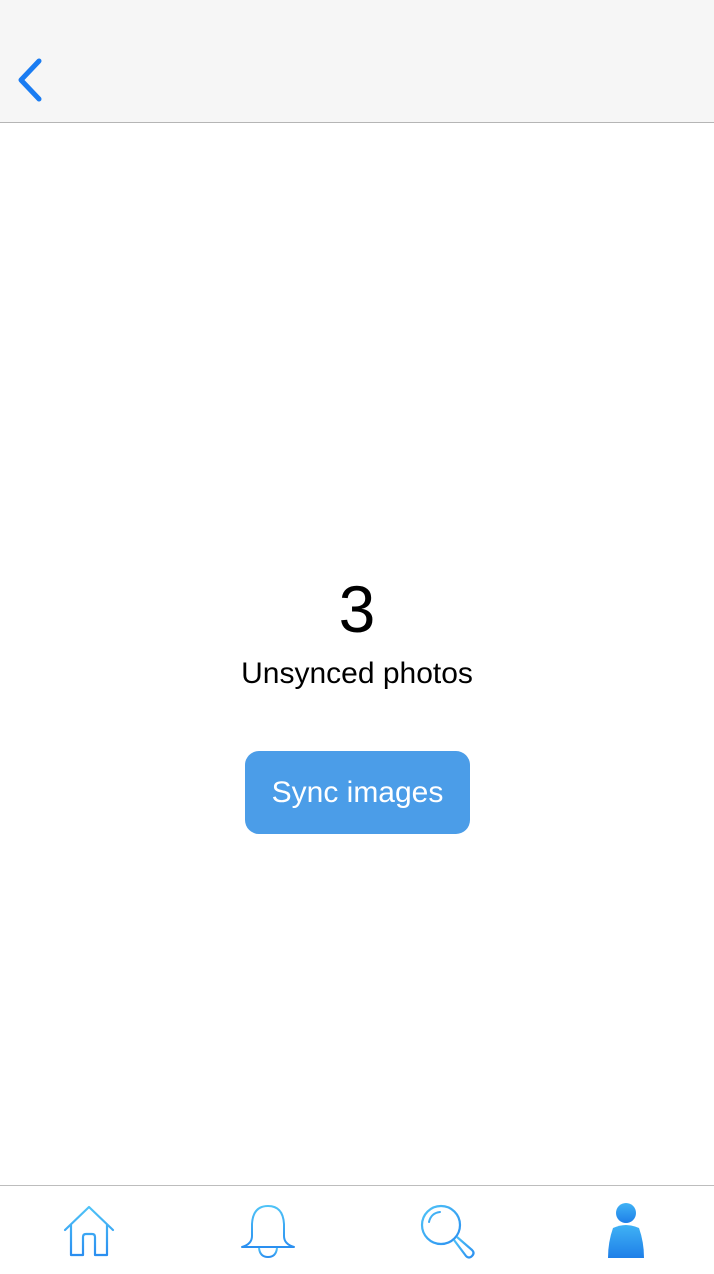 This screenshot has width=714, height=1274. What do you see at coordinates (357, 61) in the screenshot?
I see `navigation-bar` at bounding box center [357, 61].